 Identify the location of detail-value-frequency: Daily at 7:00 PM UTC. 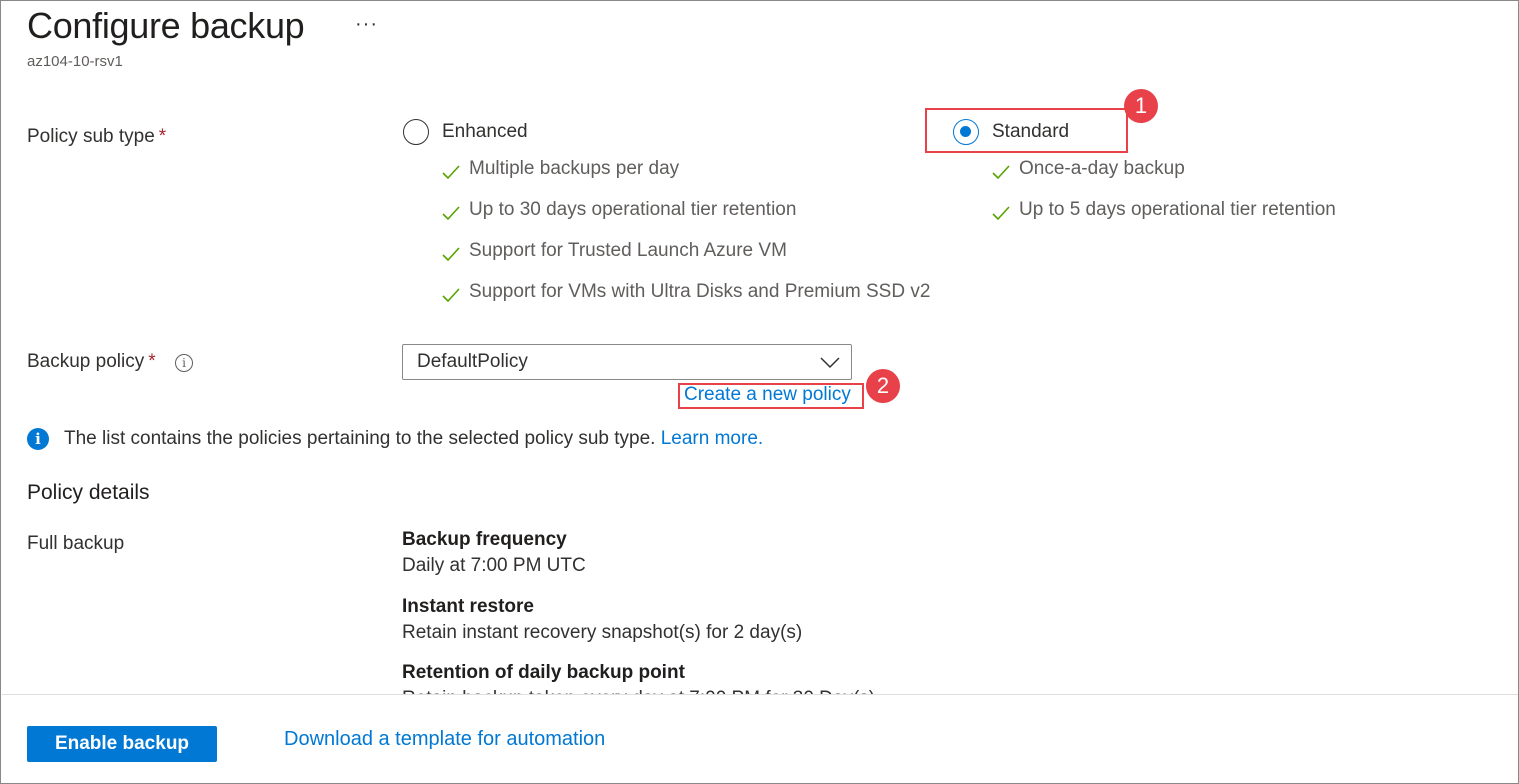
(494, 565).